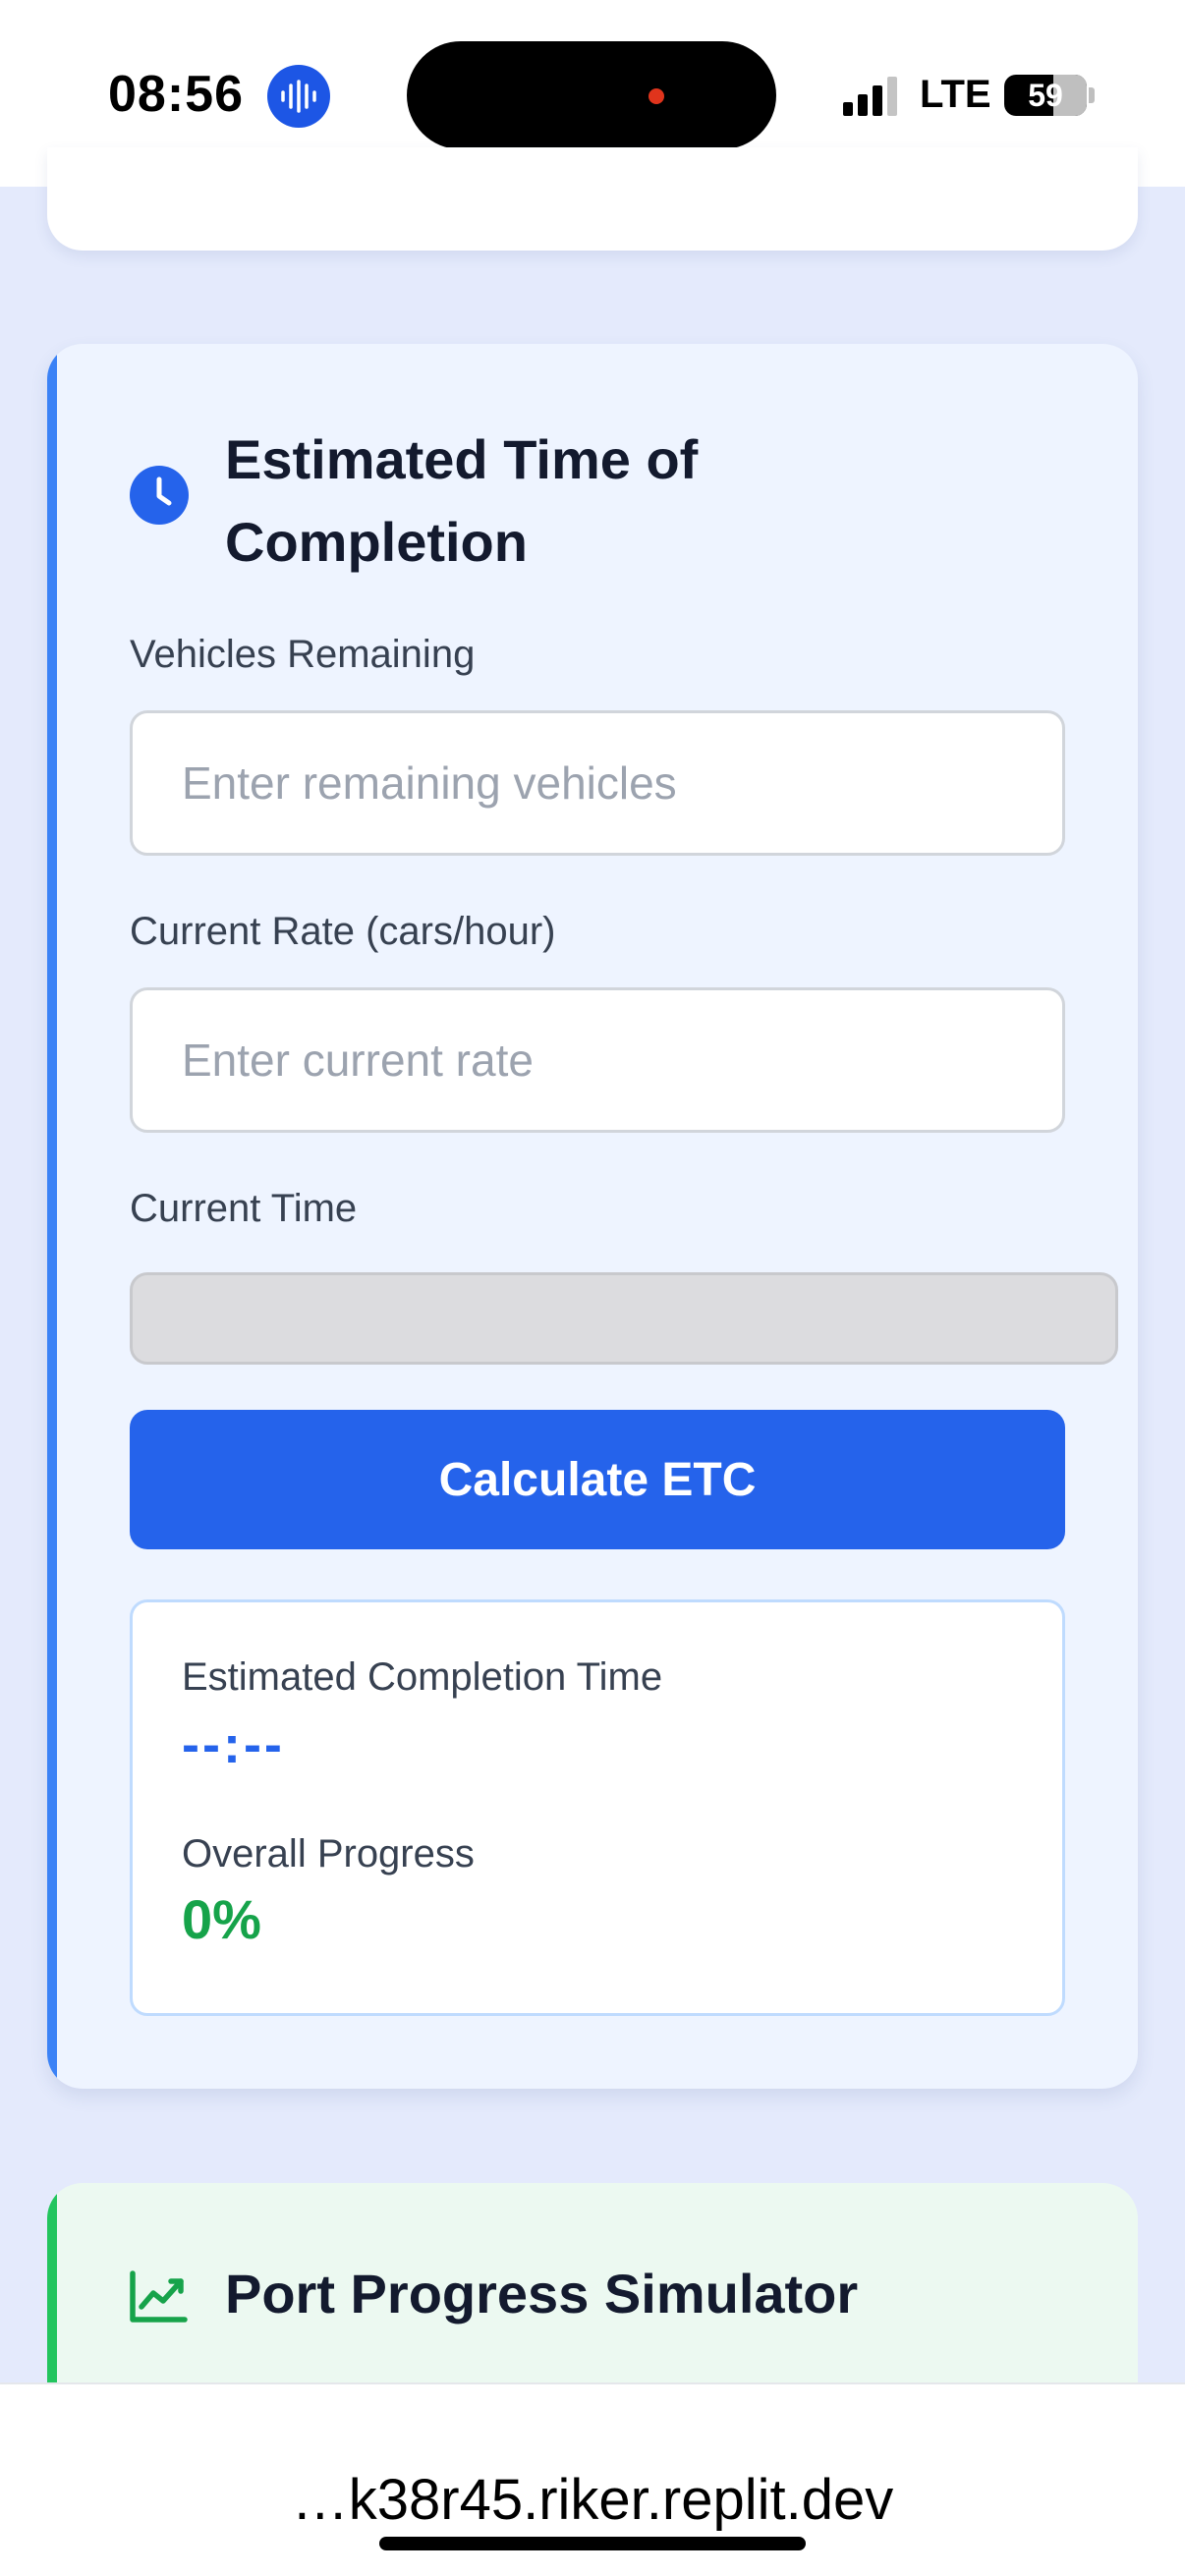  Describe the element at coordinates (956, 94) in the screenshot. I see `network-type: LTE` at that location.